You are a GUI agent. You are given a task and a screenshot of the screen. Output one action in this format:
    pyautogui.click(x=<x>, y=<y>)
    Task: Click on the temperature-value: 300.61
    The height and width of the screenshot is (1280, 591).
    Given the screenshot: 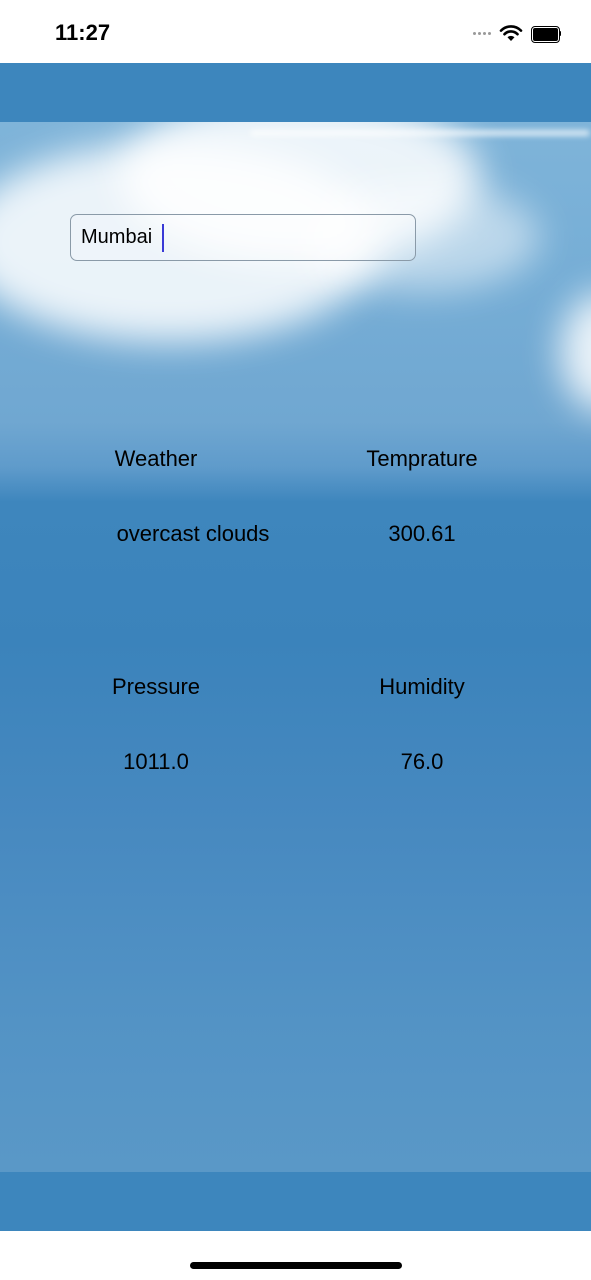 What is the action you would take?
    pyautogui.click(x=422, y=533)
    